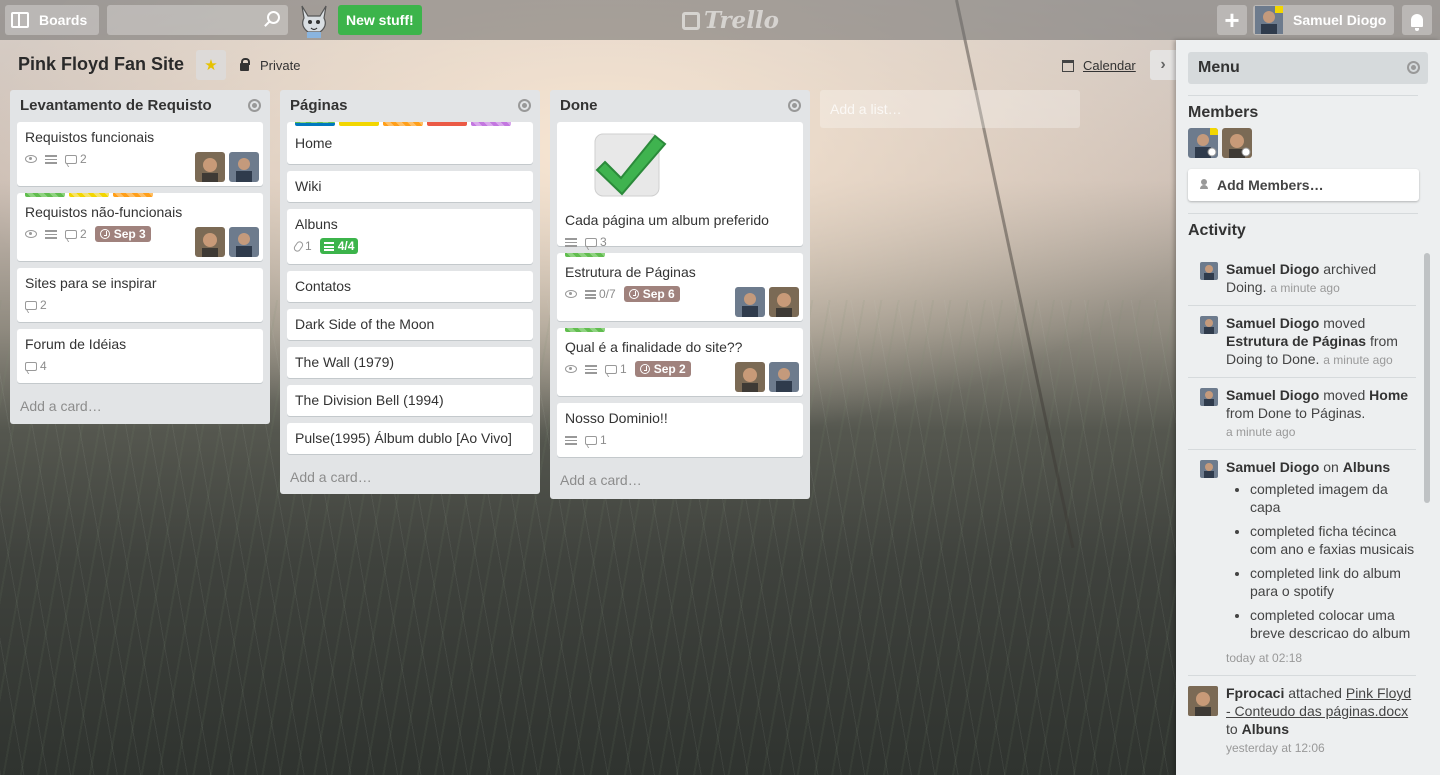  What do you see at coordinates (52, 20) in the screenshot?
I see `boards-button: Boards` at bounding box center [52, 20].